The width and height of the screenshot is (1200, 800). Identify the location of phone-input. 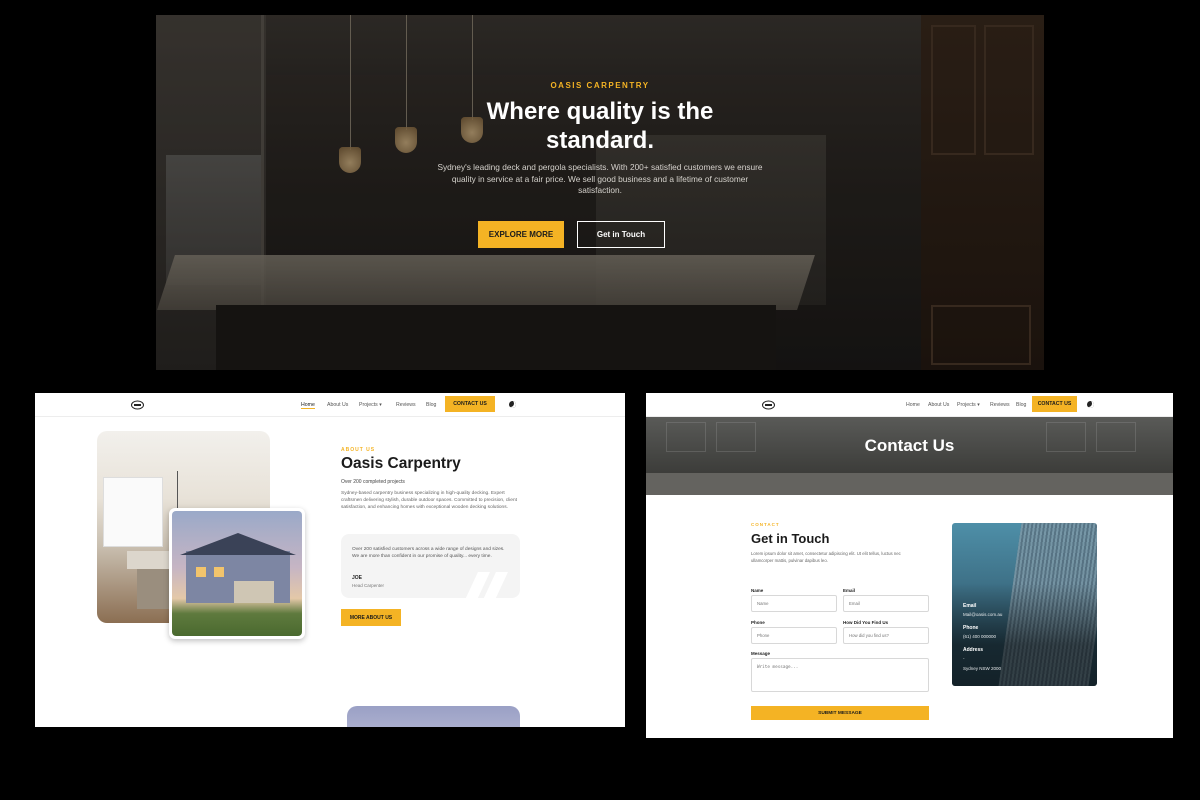
(794, 635).